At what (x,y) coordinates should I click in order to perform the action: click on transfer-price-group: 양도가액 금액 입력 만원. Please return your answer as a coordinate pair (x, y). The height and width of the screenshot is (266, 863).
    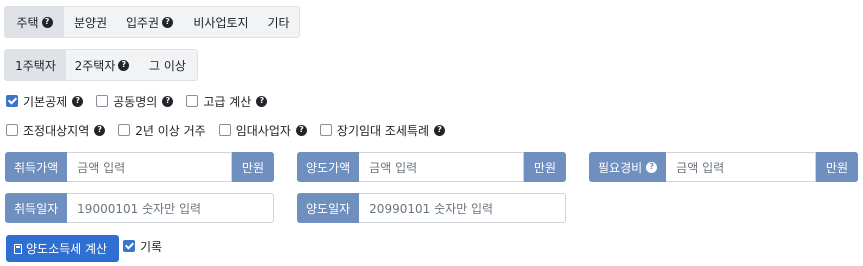
    Looking at the image, I should click on (431, 167).